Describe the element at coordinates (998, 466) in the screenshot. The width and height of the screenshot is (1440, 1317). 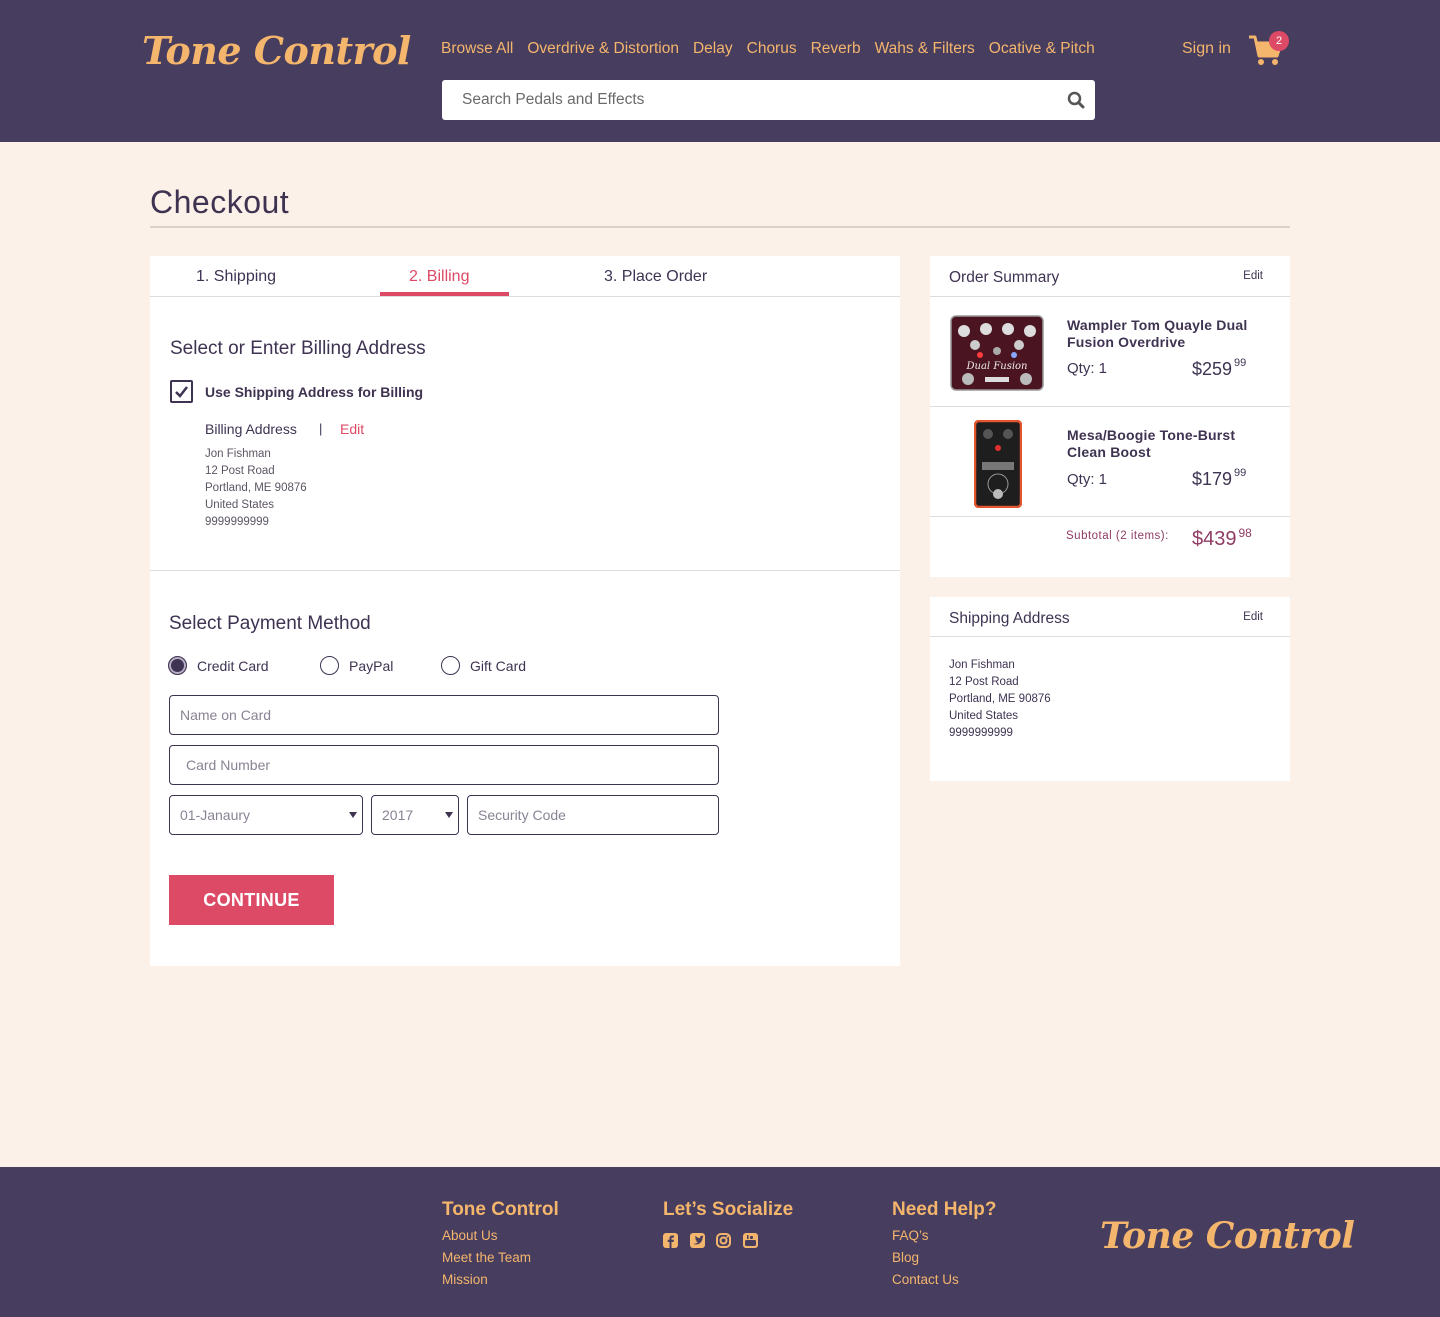
I see `tone-burst-pedal-image` at that location.